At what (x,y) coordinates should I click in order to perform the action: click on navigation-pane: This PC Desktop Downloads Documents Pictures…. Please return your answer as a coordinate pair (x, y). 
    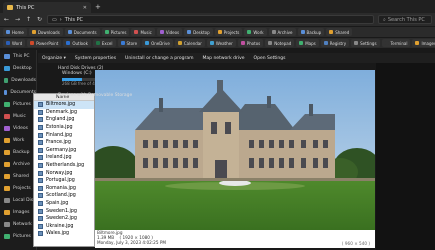
    Looking at the image, I should click on (18, 150).